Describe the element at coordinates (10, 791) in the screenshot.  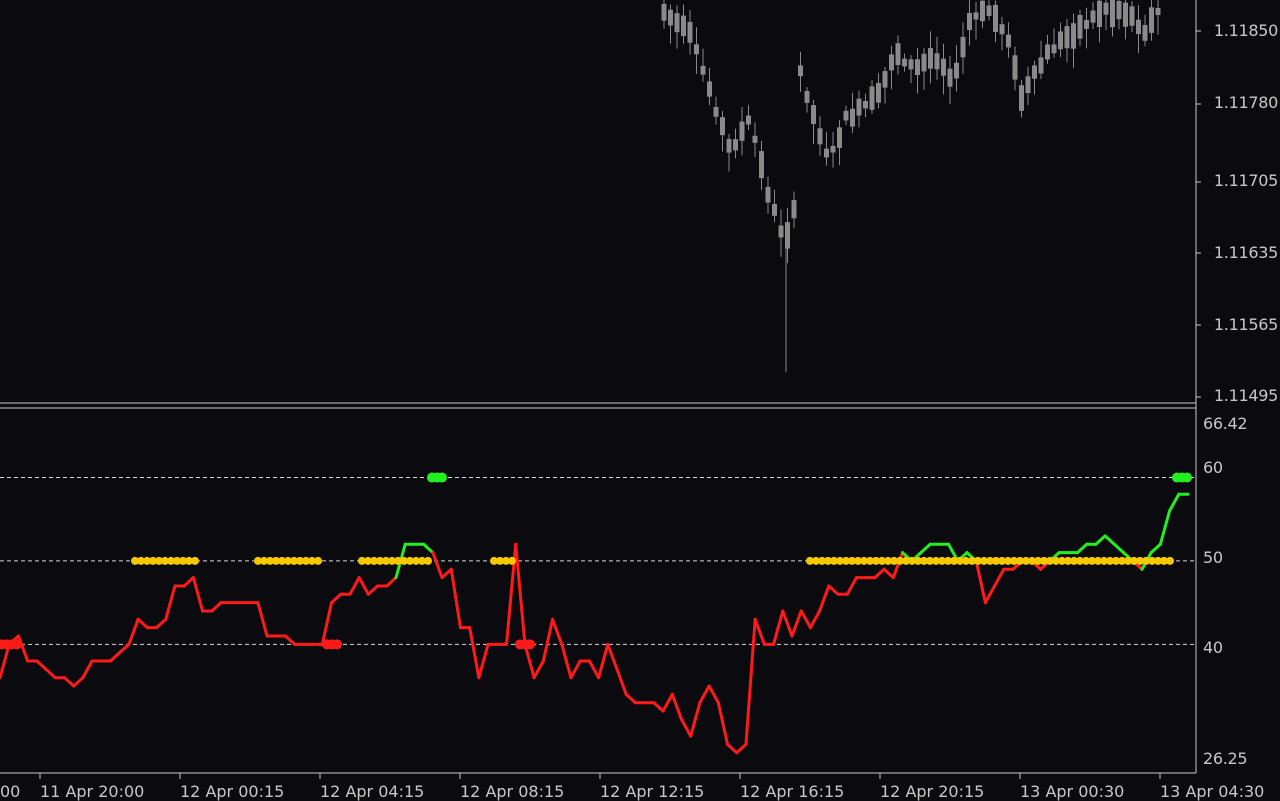
I see `time-axis-label: 00` at that location.